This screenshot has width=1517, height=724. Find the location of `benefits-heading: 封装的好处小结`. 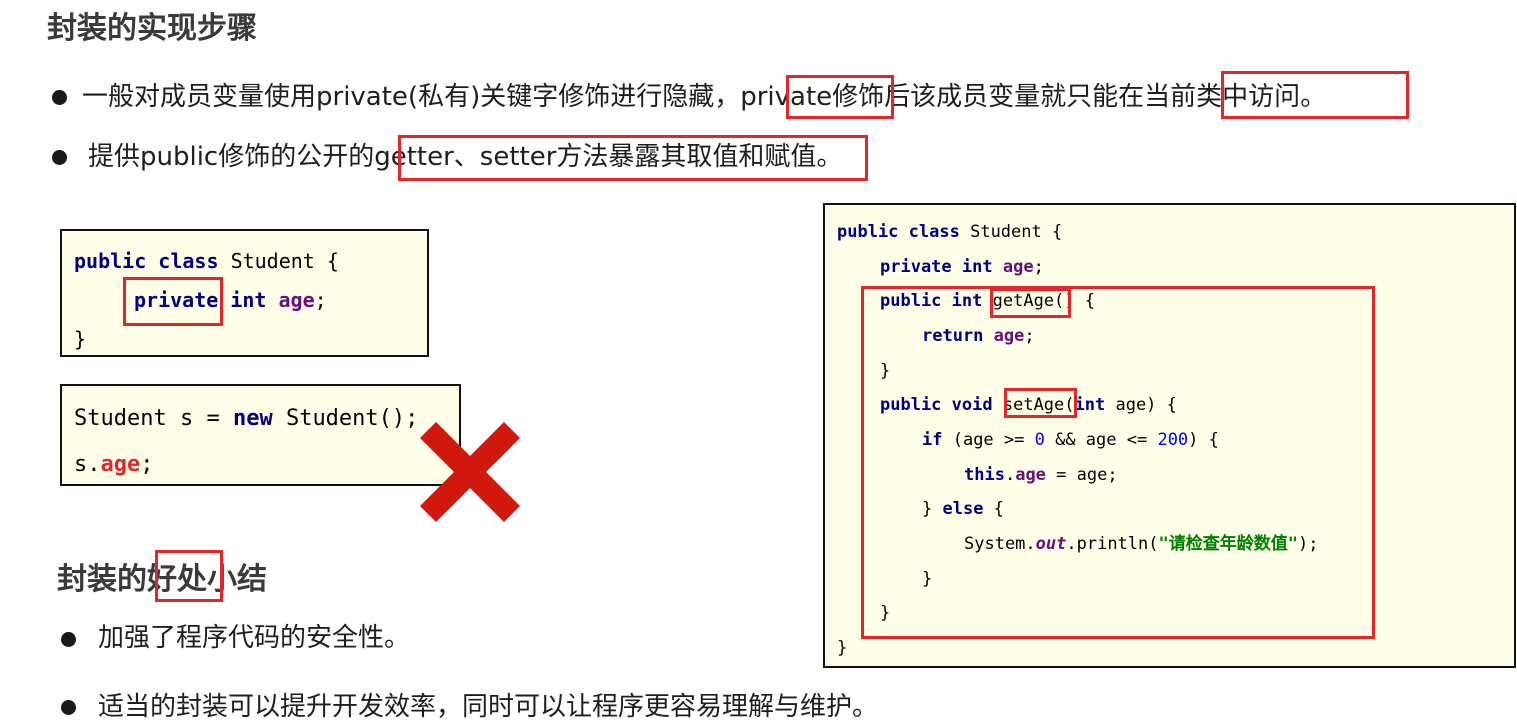

benefits-heading: 封装的好处小结 is located at coordinates (162, 579).